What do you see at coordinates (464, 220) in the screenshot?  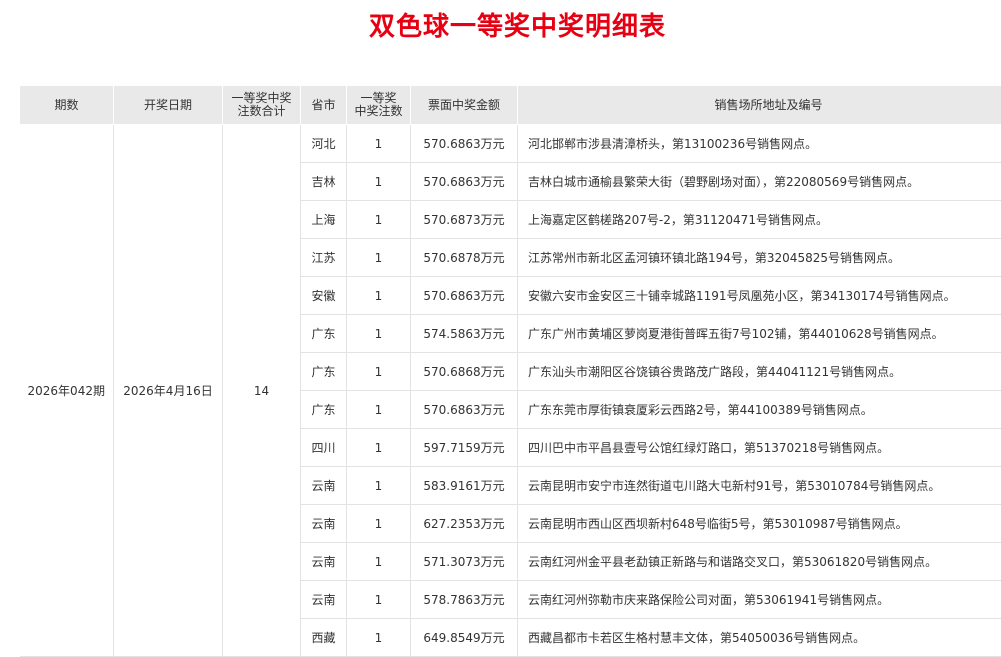 I see `amount-cell: 570.6873万元` at bounding box center [464, 220].